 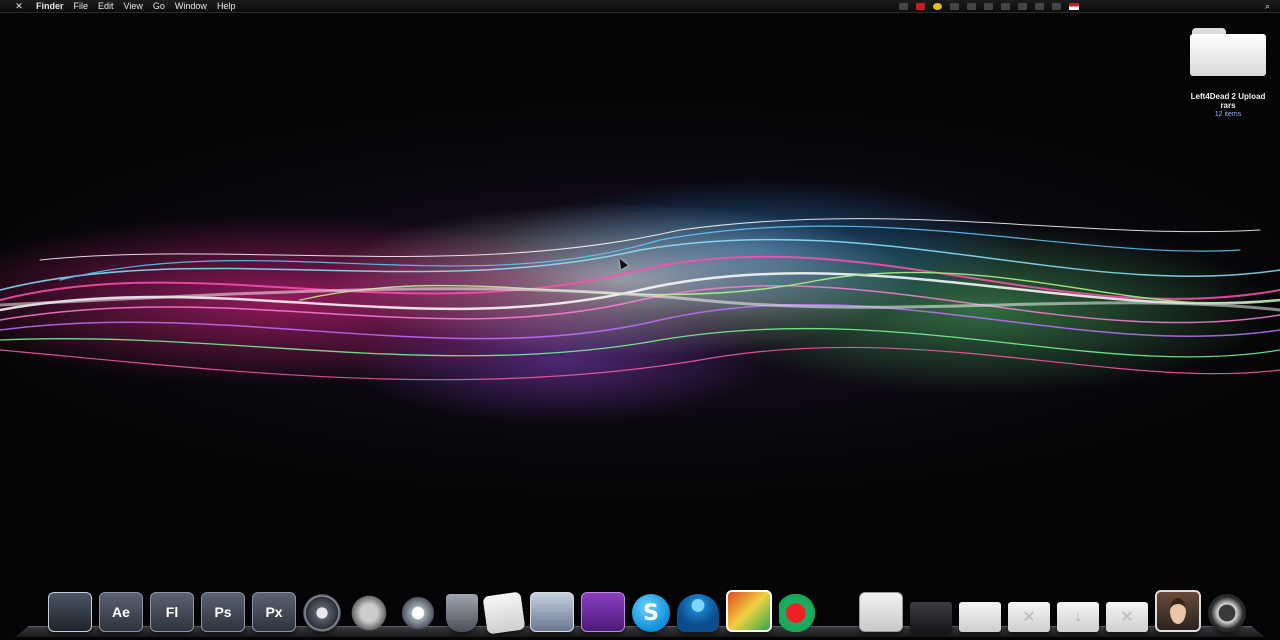 What do you see at coordinates (159, 6) in the screenshot?
I see `menu-go: Go` at bounding box center [159, 6].